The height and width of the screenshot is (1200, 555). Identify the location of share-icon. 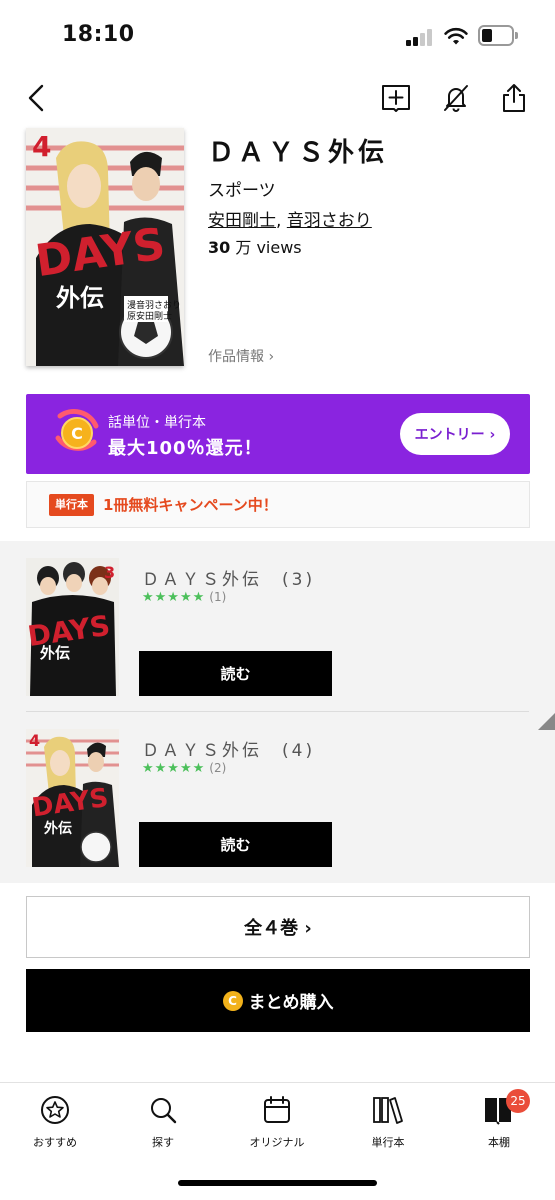
(514, 98).